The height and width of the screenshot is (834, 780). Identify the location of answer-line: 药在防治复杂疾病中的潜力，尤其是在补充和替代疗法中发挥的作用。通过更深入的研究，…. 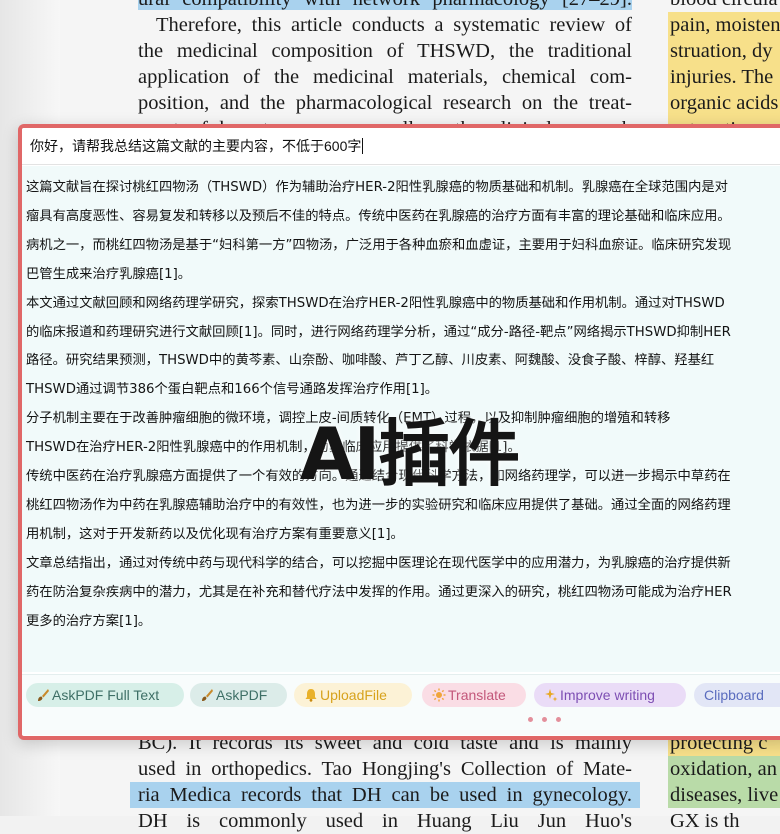
(379, 592).